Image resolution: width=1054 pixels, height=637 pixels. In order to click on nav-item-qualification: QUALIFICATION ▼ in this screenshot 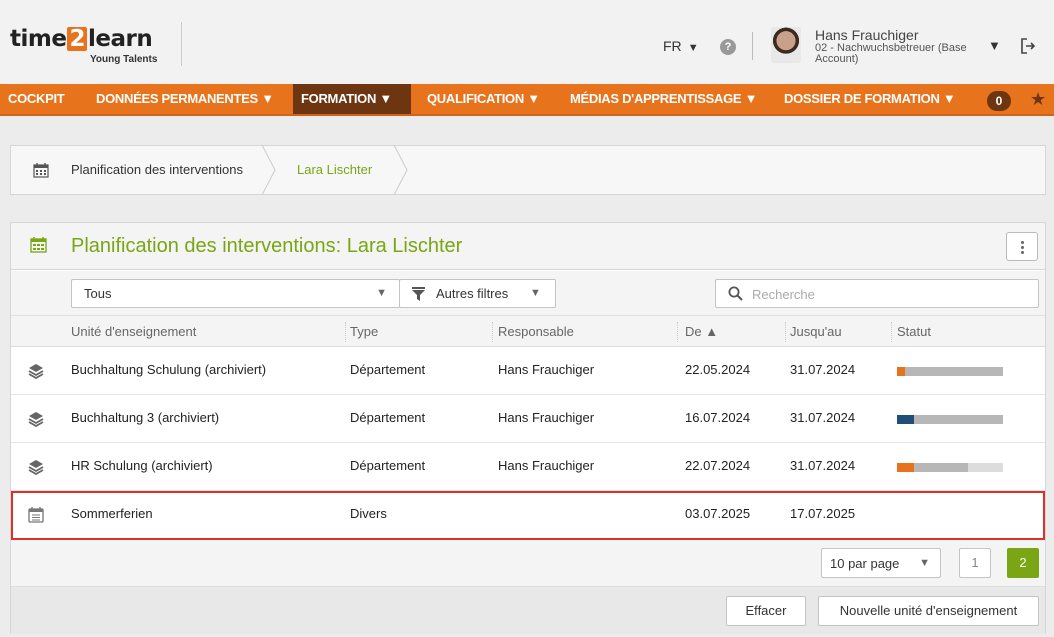, I will do `click(483, 99)`.